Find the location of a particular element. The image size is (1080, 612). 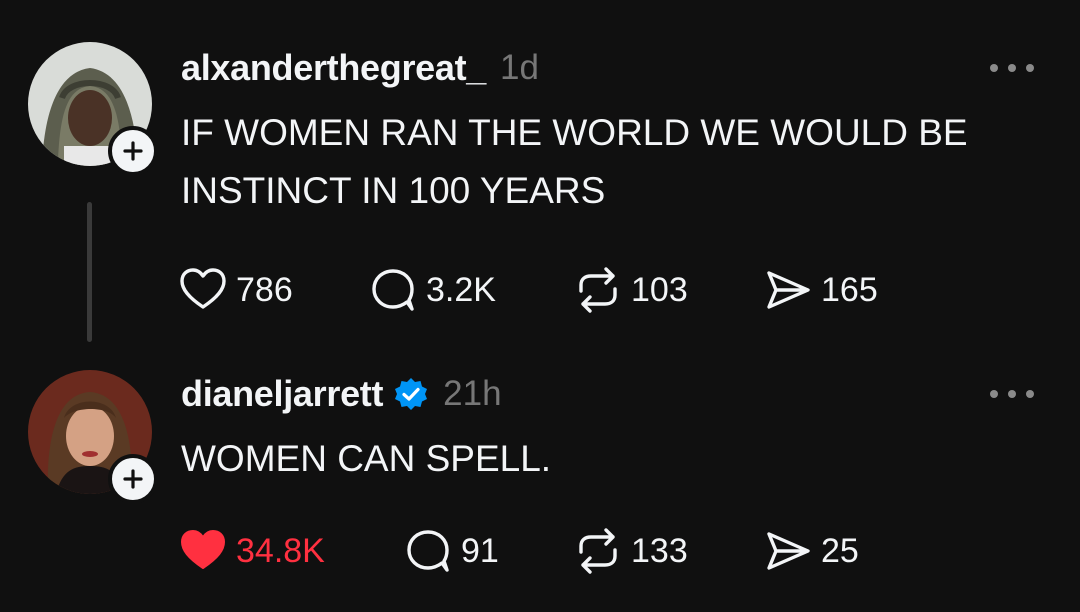

like-count: 34.8K is located at coordinates (280, 550).